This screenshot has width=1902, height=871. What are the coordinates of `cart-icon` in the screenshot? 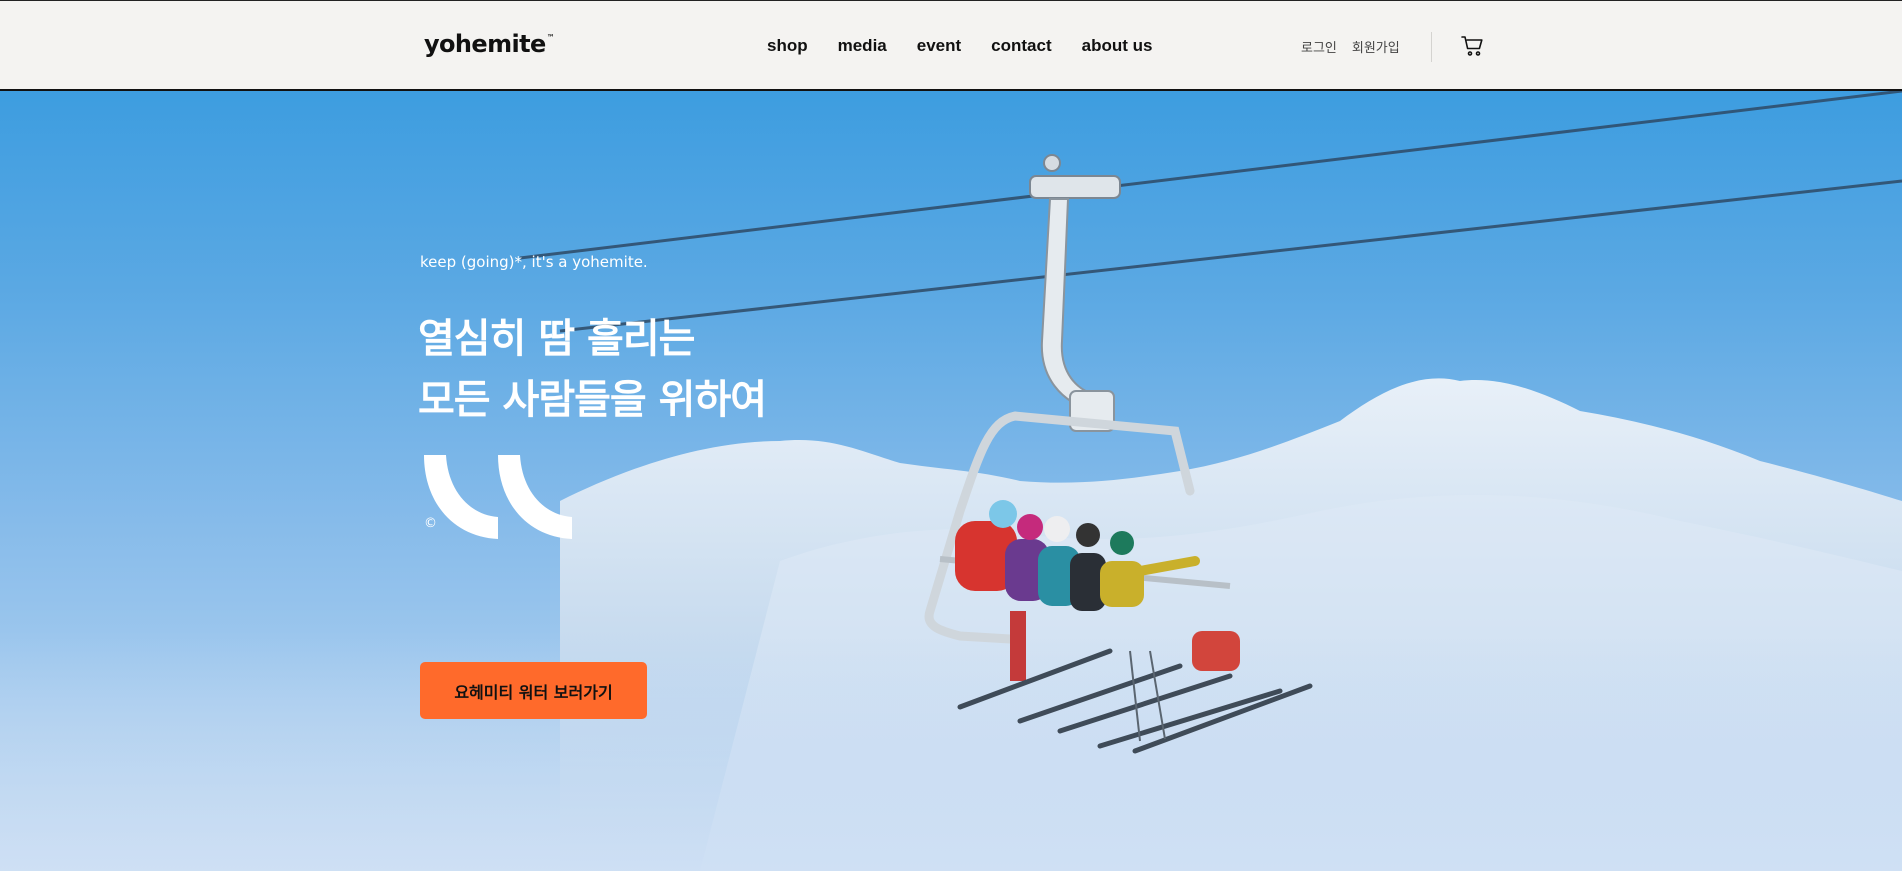 It's located at (1473, 46).